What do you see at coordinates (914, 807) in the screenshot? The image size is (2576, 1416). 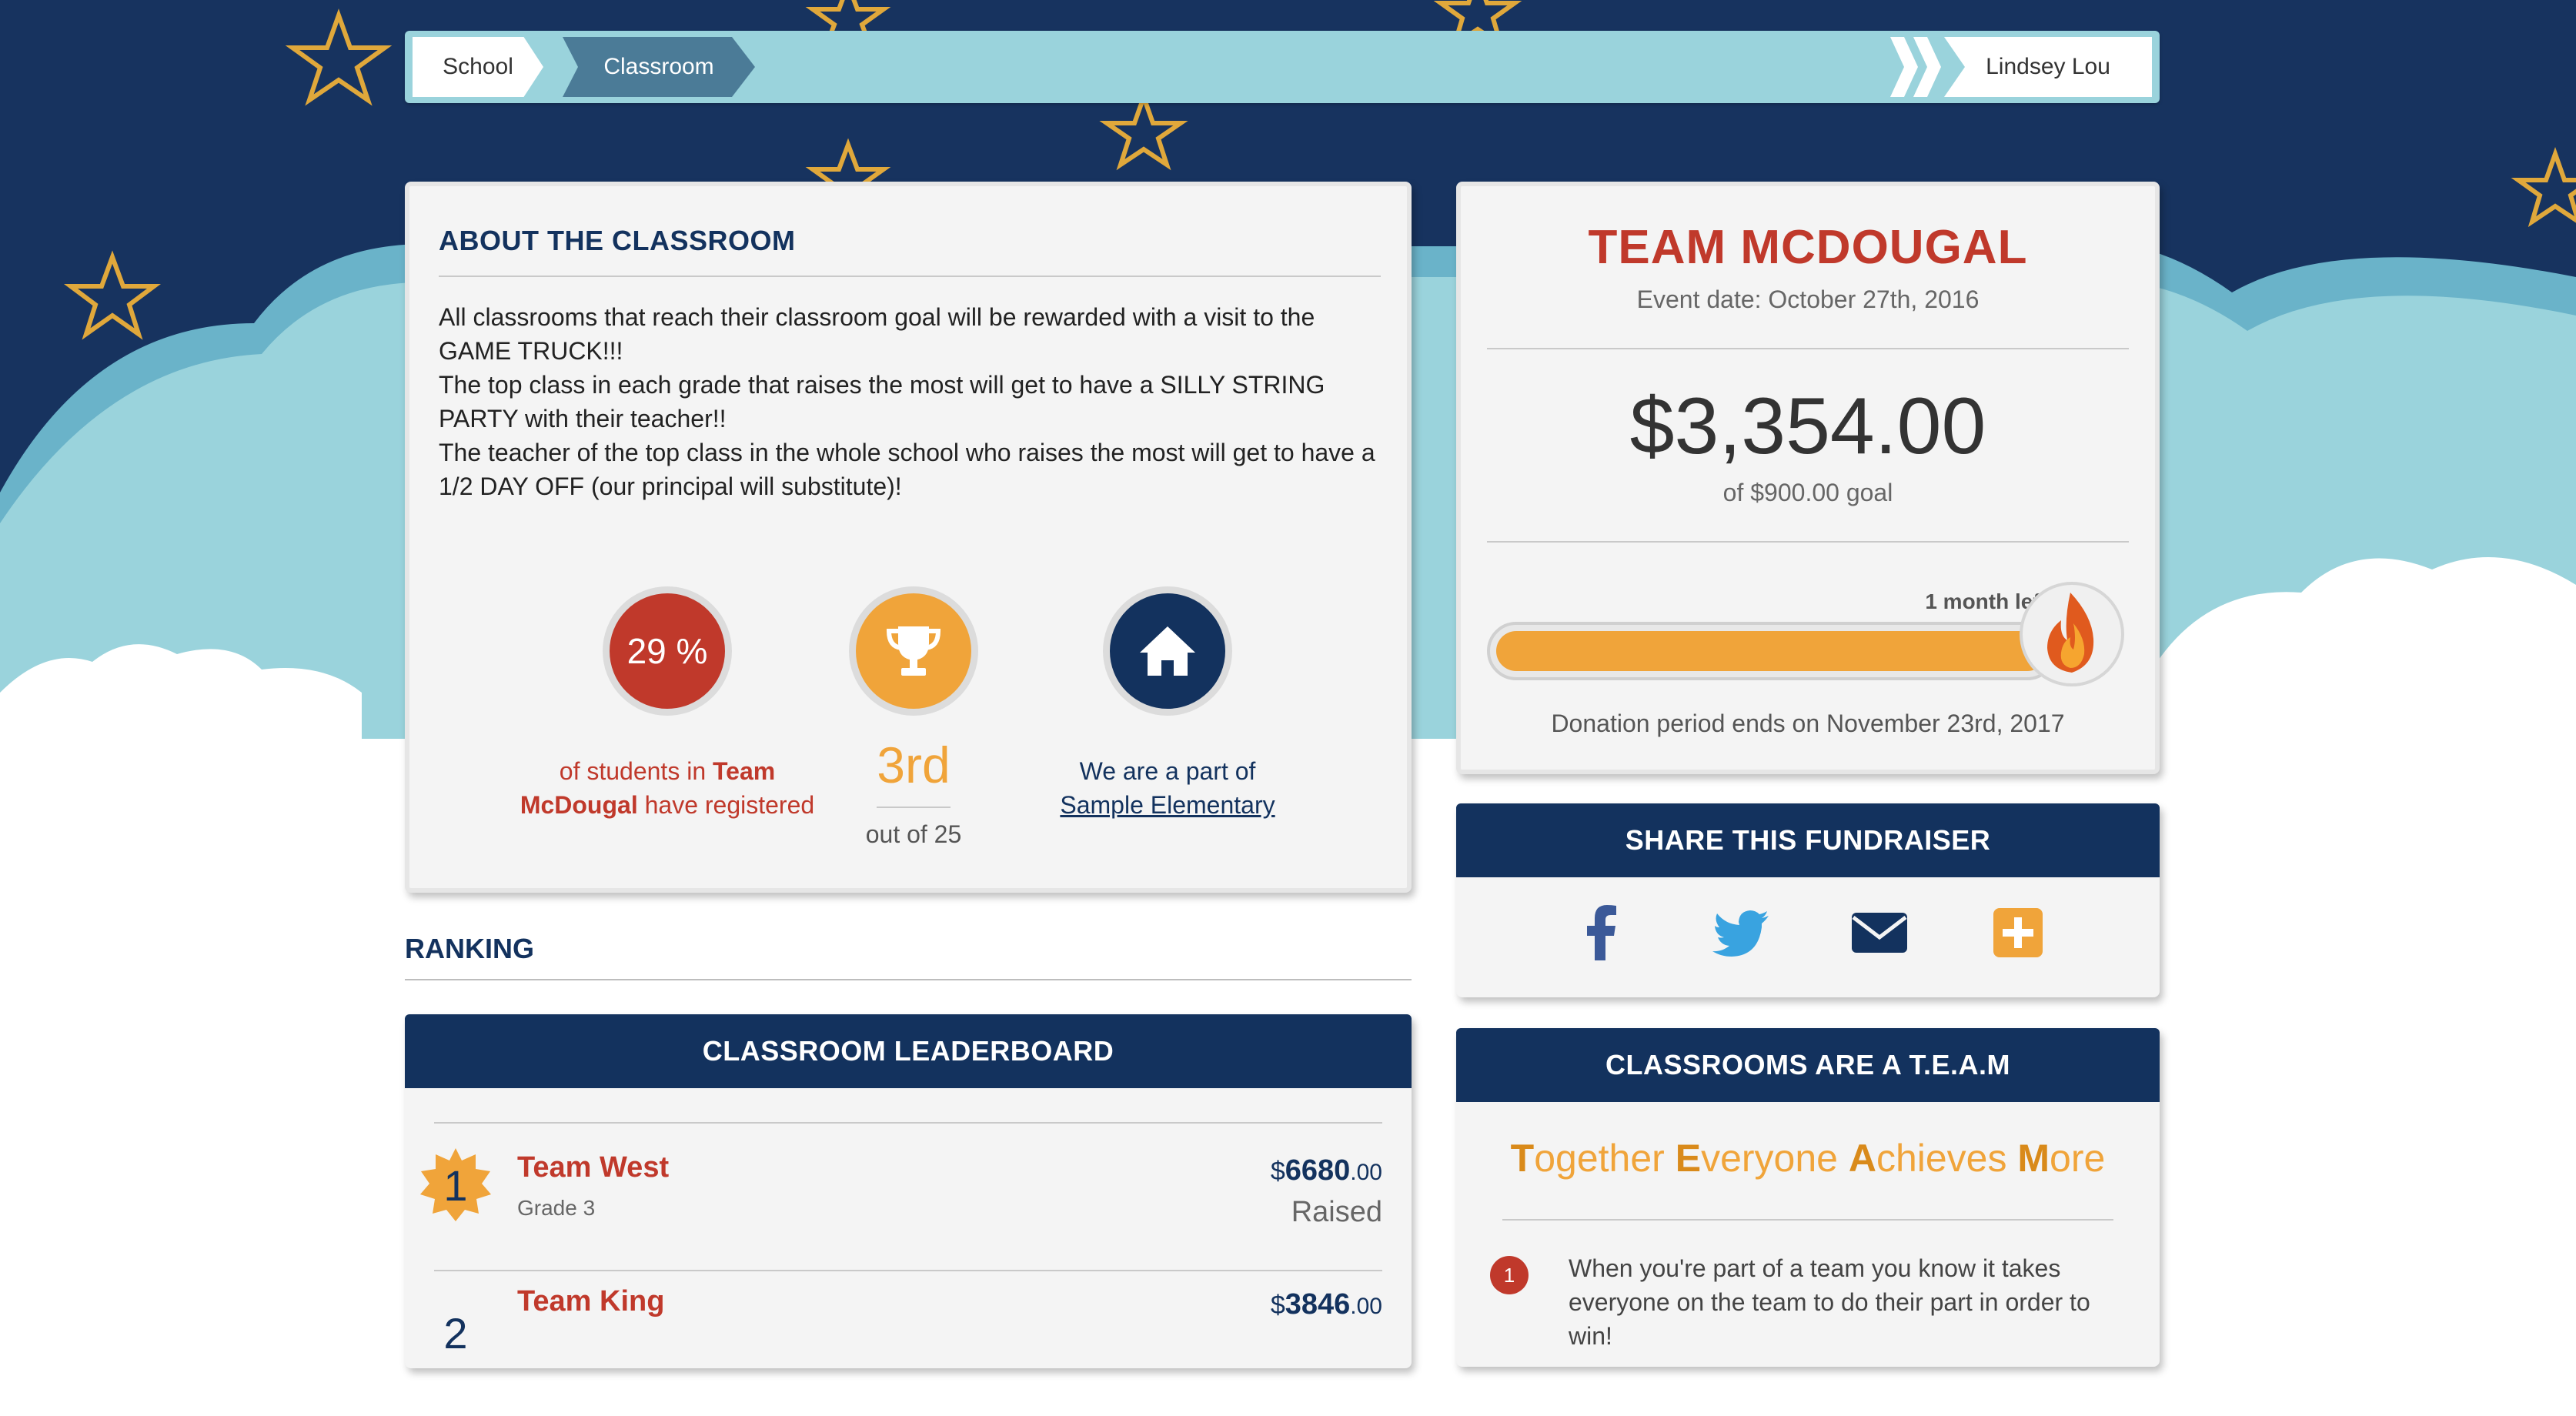 I see `rank-divider` at bounding box center [914, 807].